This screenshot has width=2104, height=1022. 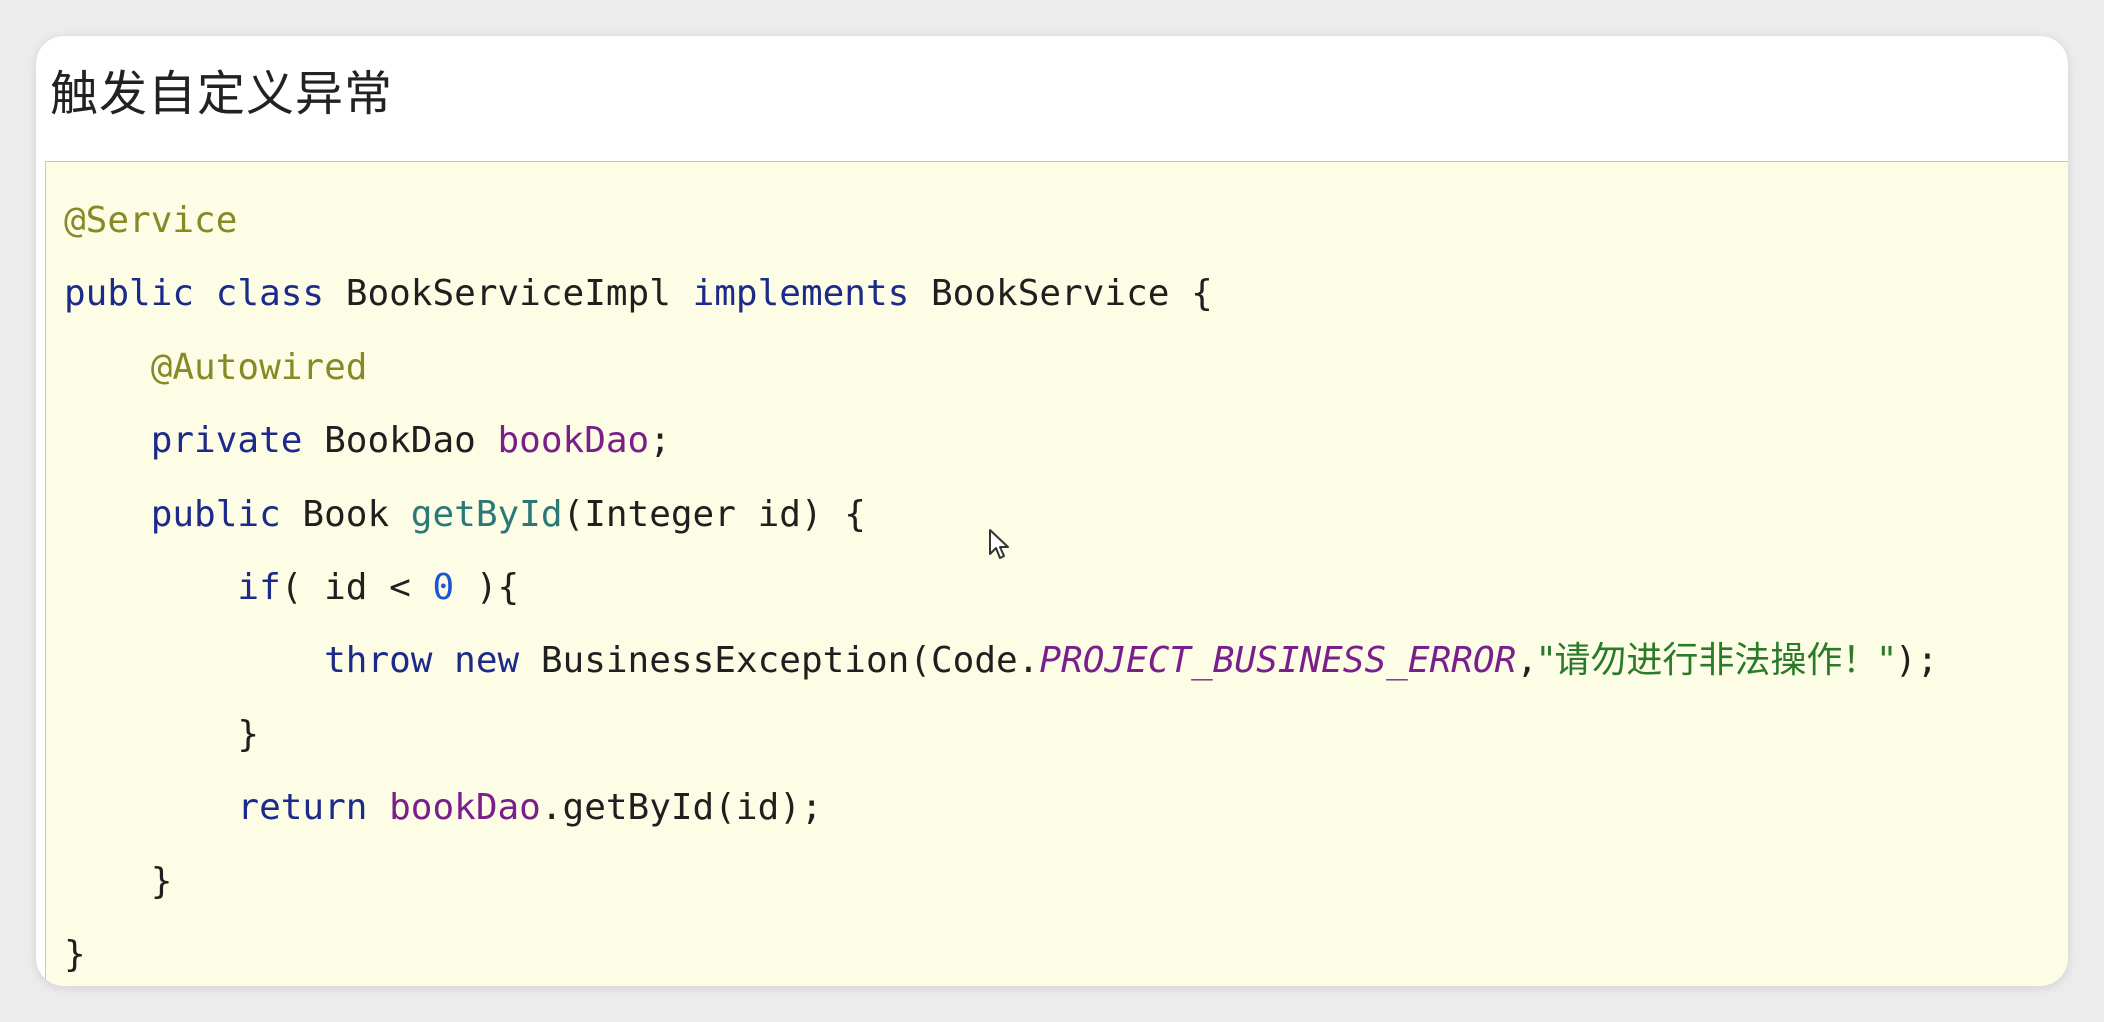 I want to click on code-token: );, so click(x=1917, y=661).